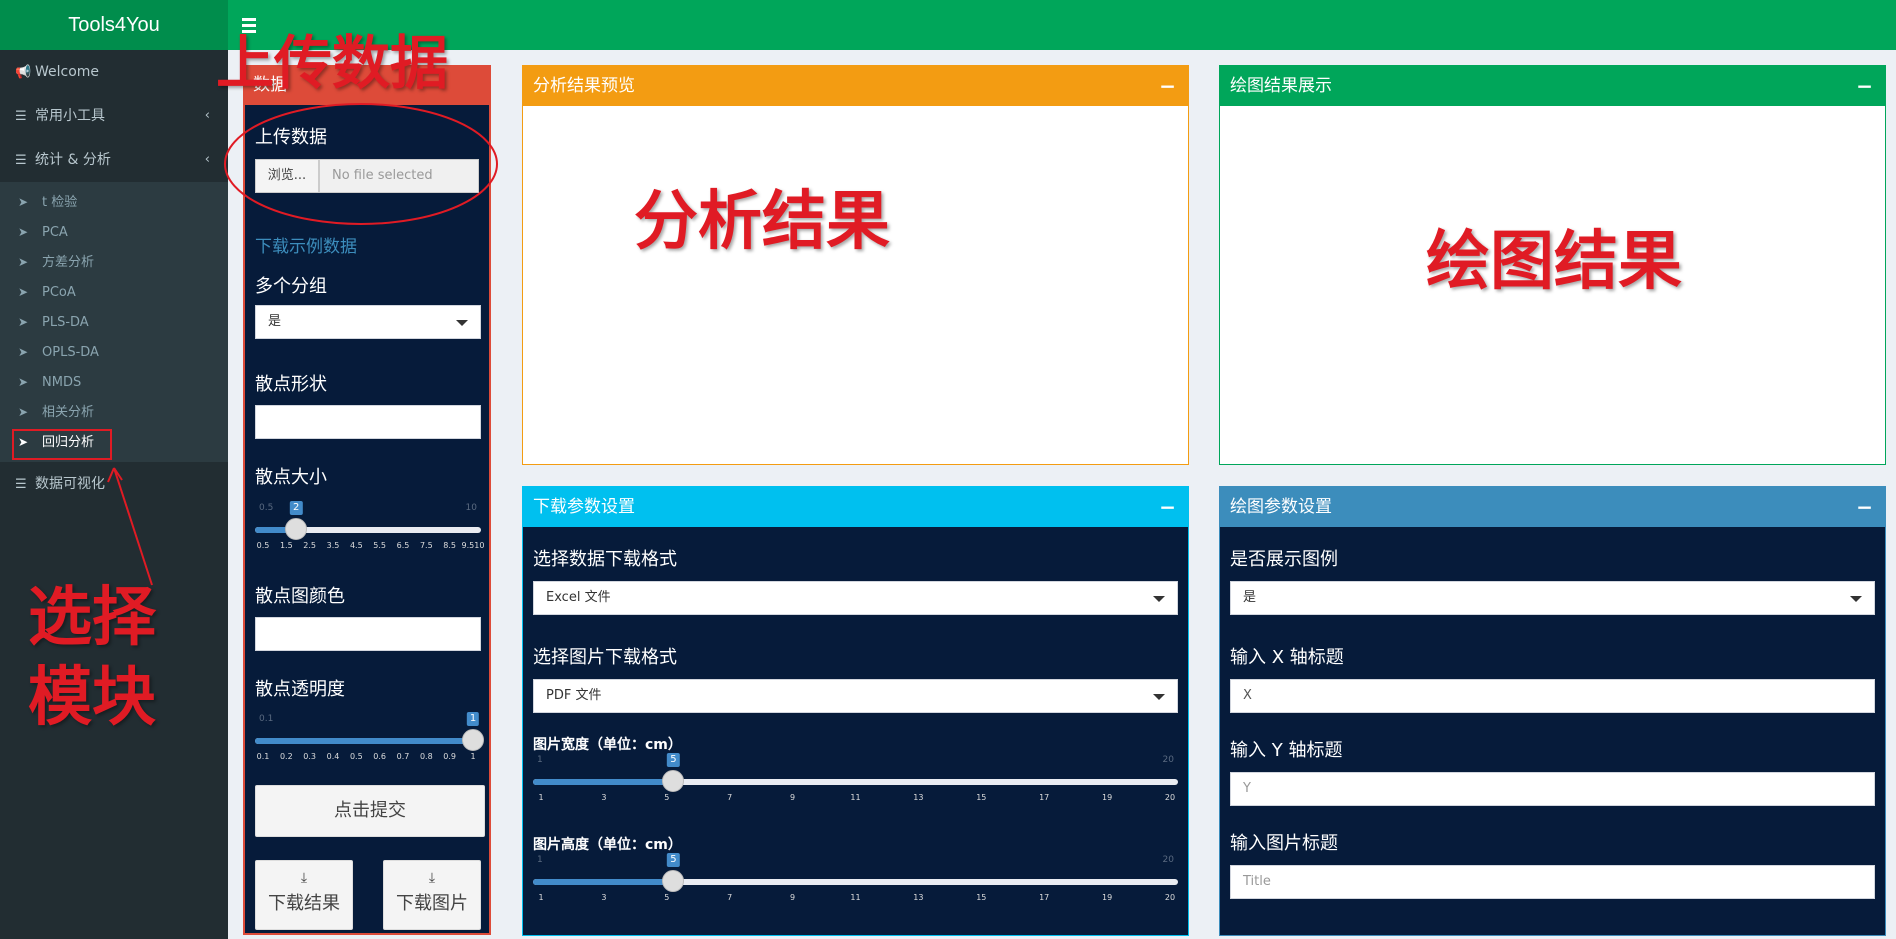 The width and height of the screenshot is (1896, 939). Describe the element at coordinates (304, 895) in the screenshot. I see `download-result-button: ⤓ 下载结果` at that location.